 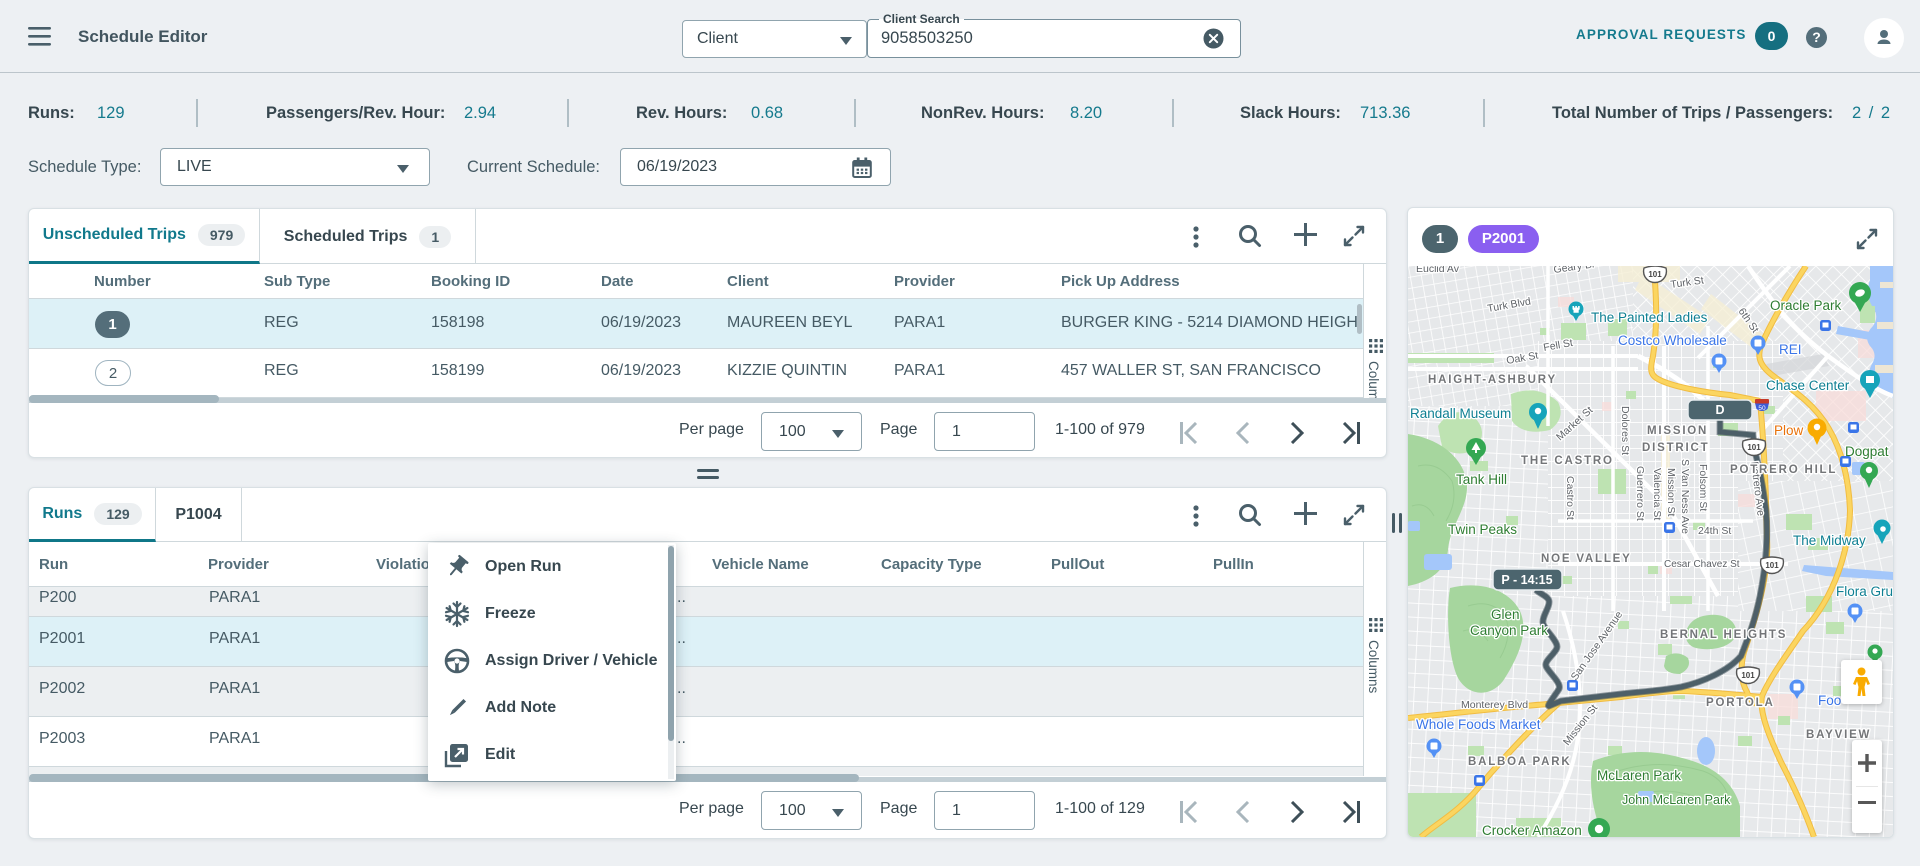 I want to click on svg-text: The Midway, so click(x=1829, y=540).